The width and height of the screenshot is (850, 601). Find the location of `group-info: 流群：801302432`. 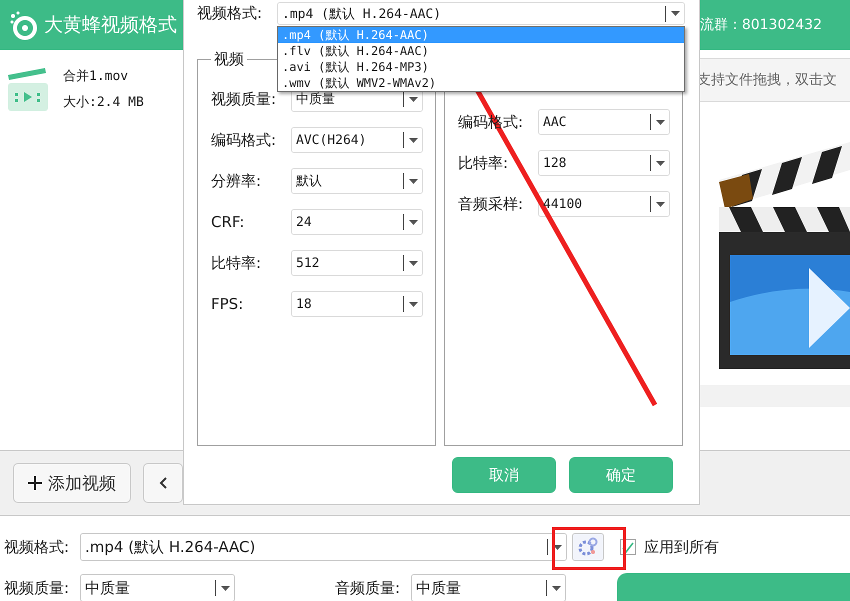

group-info: 流群：801302432 is located at coordinates (761, 25).